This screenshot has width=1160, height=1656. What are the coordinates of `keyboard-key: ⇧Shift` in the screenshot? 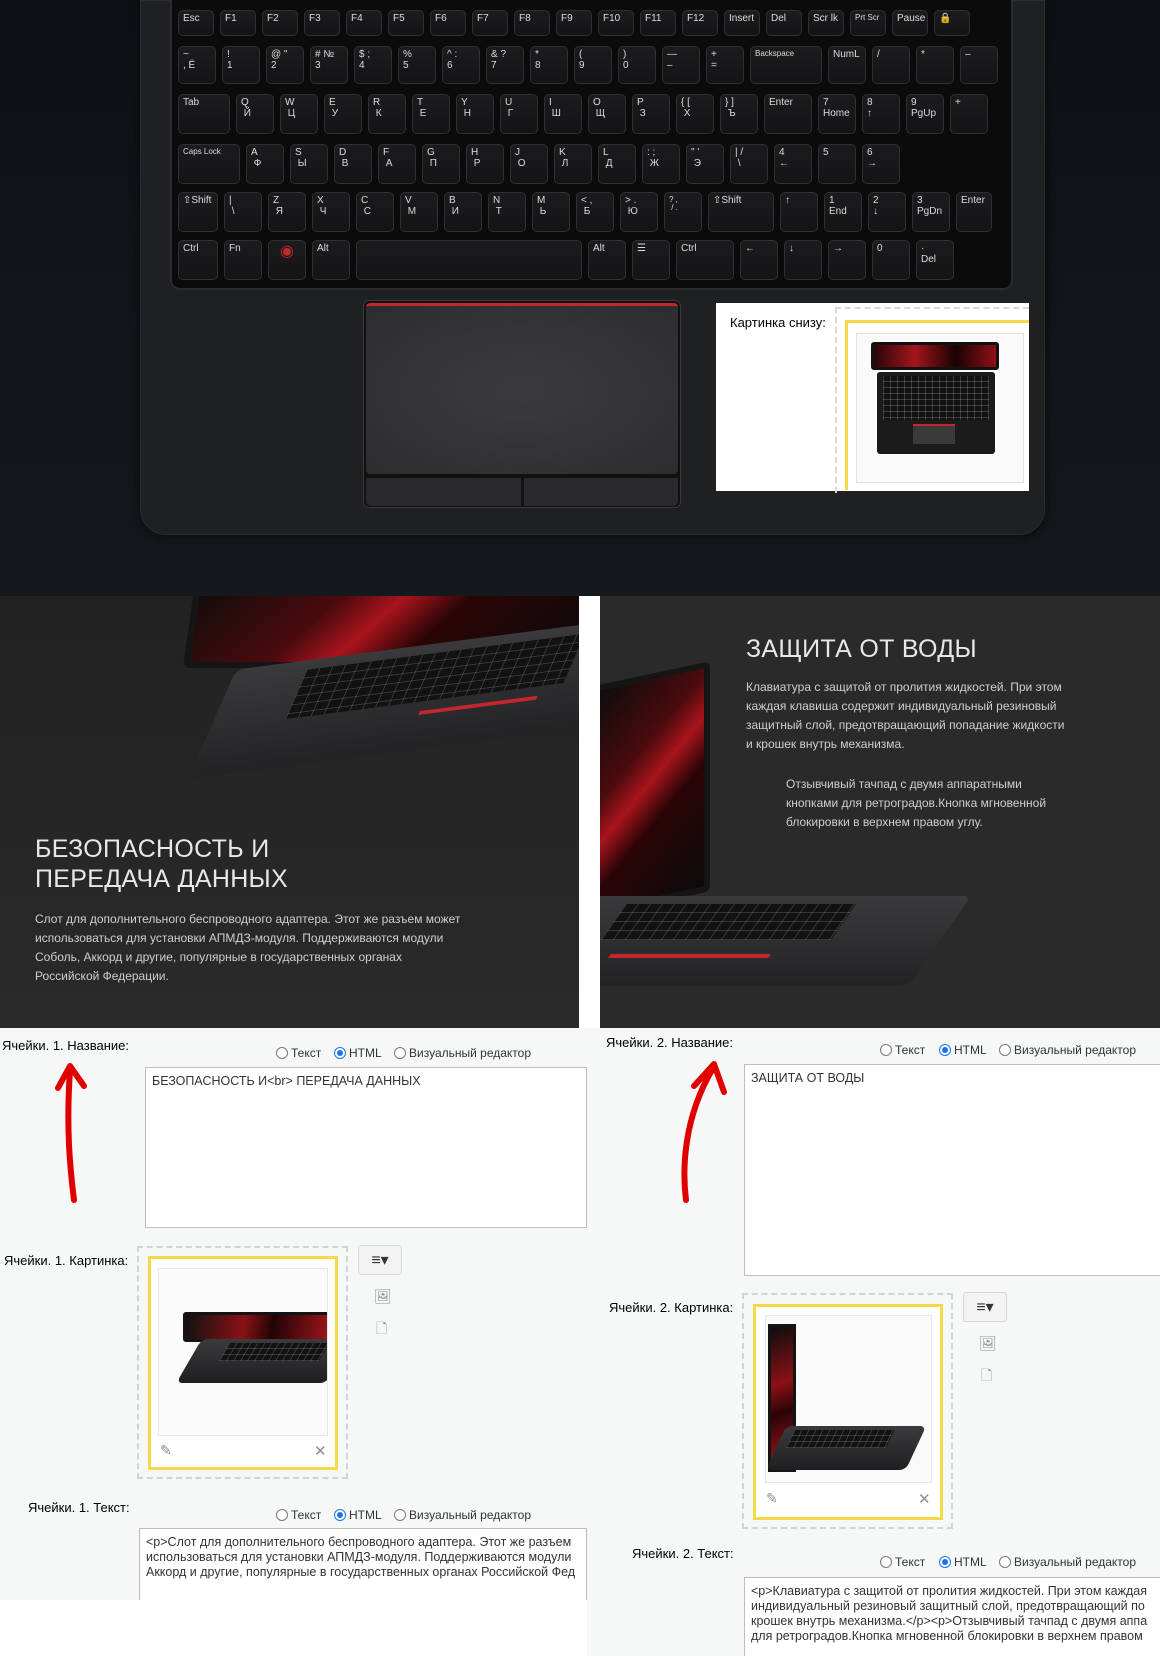 It's located at (741, 212).